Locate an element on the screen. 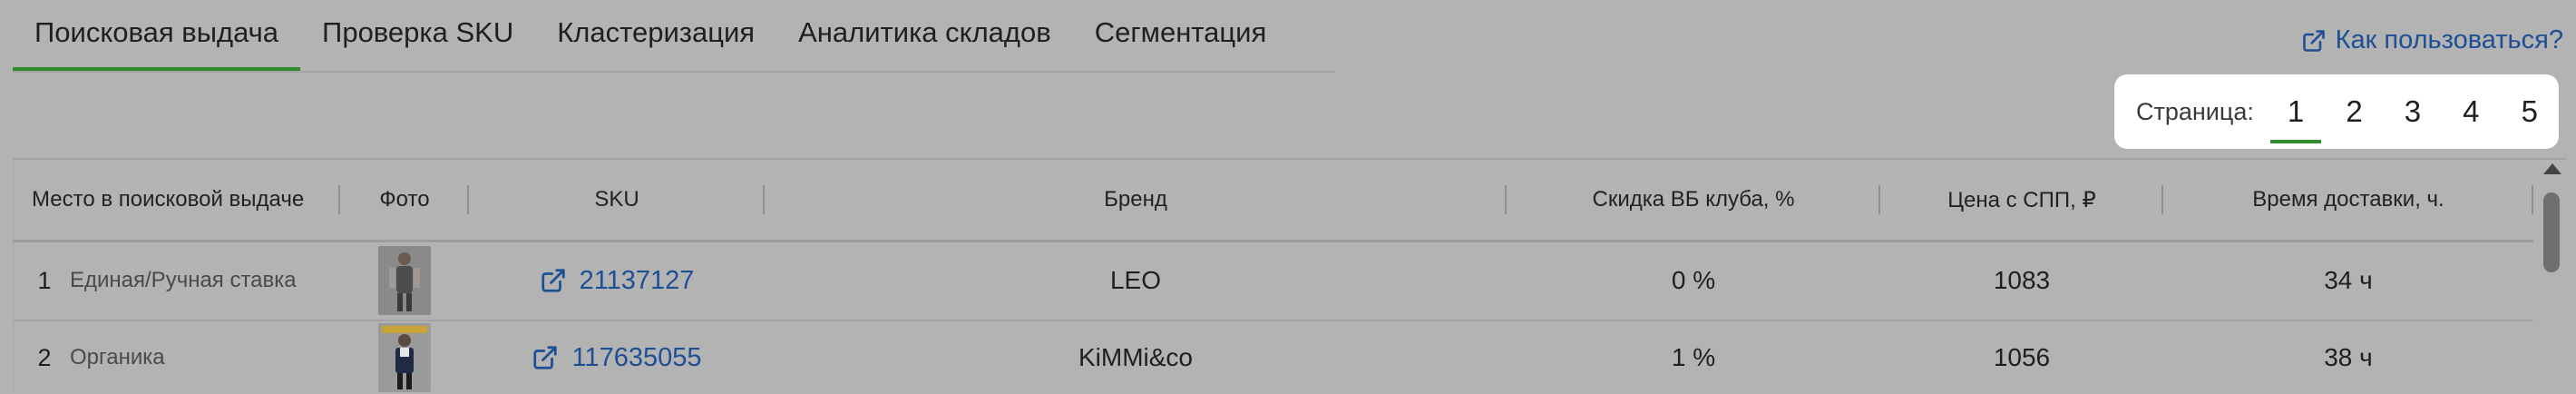 This screenshot has width=2576, height=394. sku-link: 117635055 is located at coordinates (617, 357).